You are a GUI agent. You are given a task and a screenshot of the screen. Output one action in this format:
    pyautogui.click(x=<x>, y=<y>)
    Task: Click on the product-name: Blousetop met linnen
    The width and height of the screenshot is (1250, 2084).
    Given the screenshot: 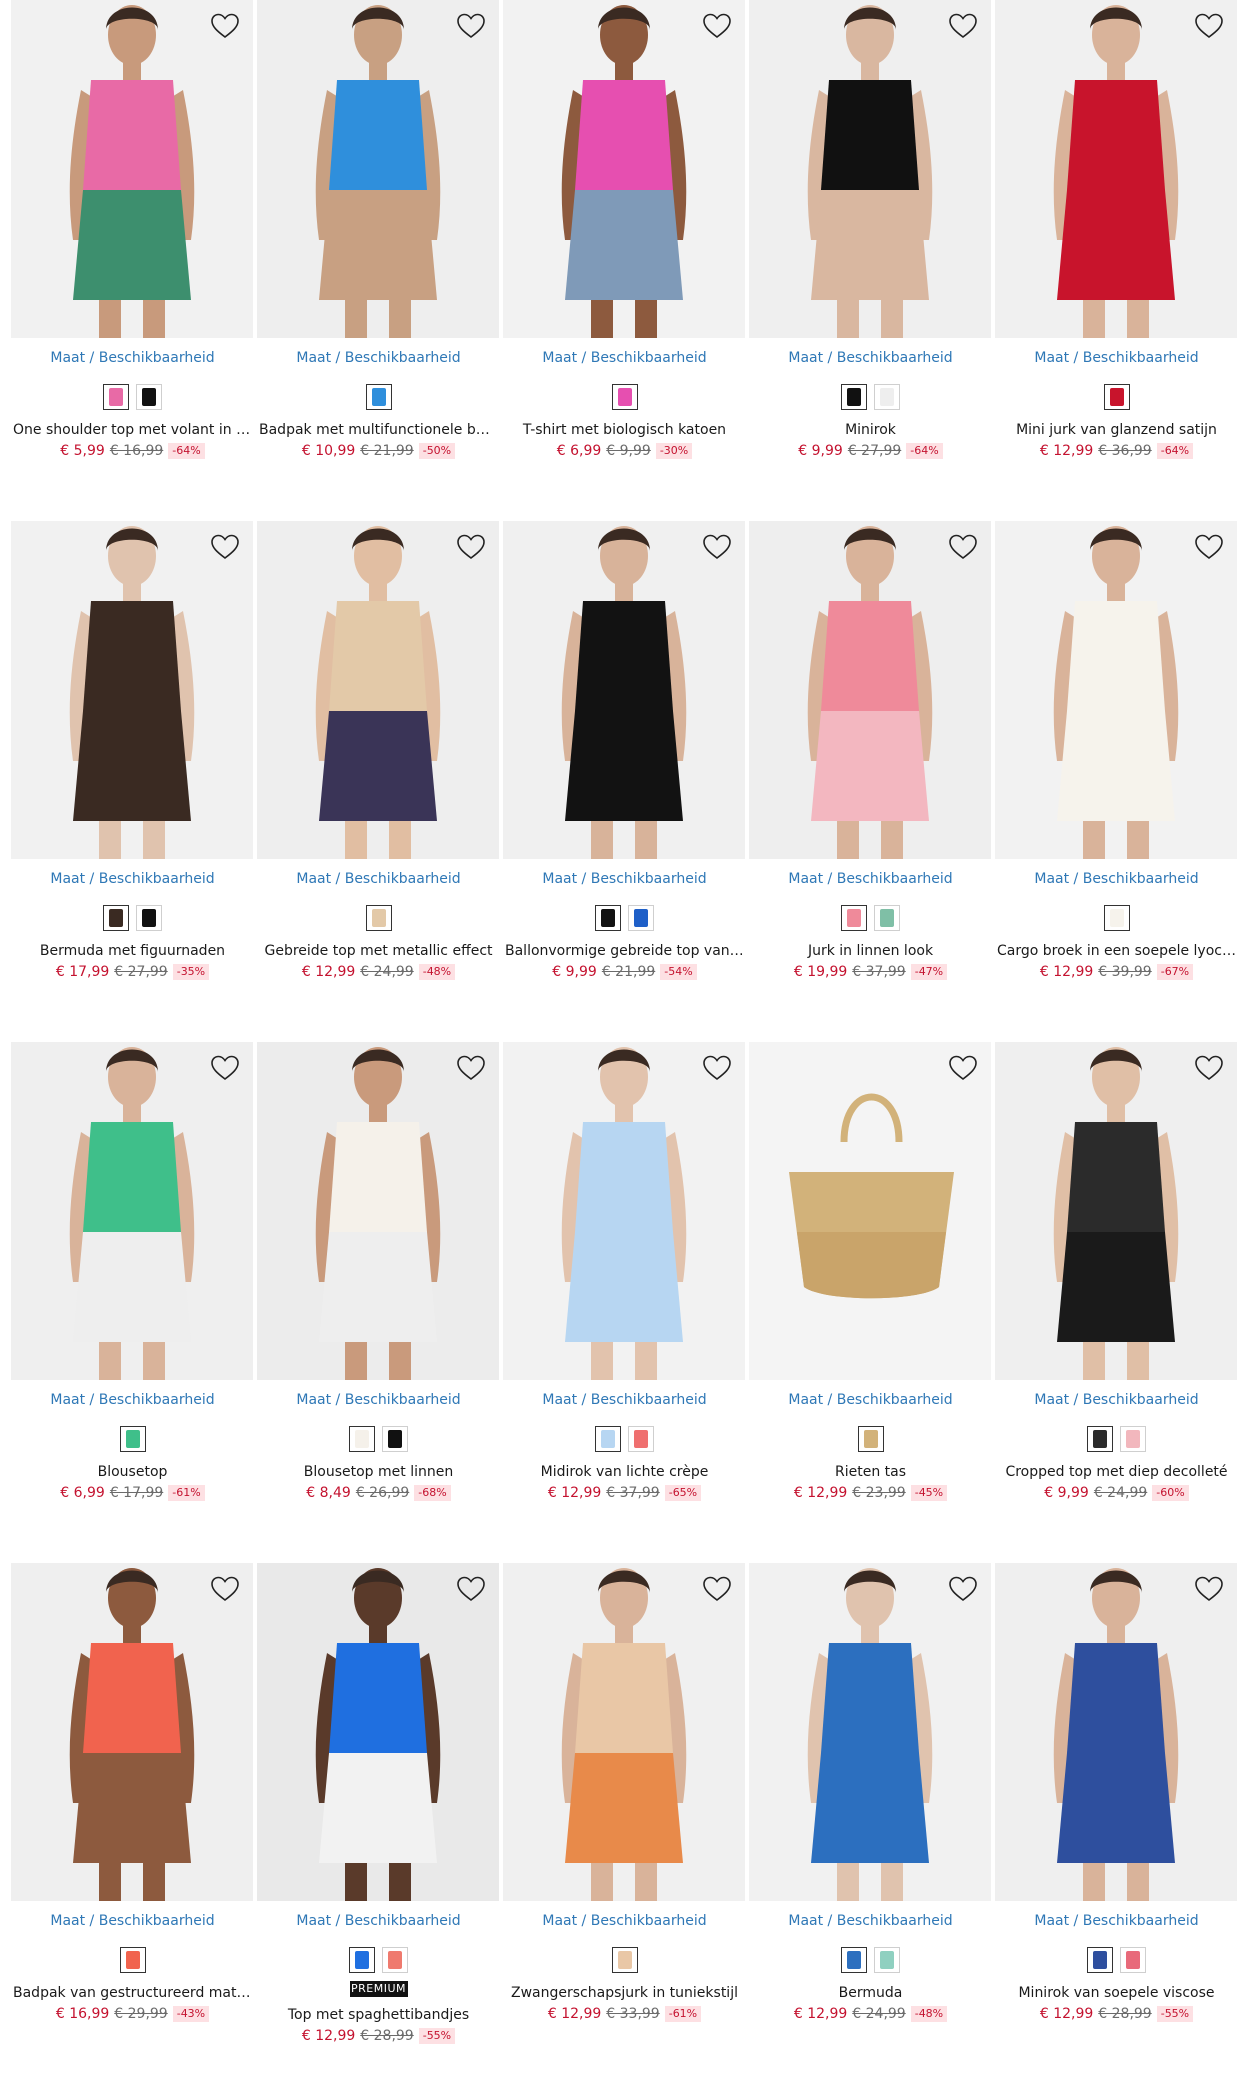 What is the action you would take?
    pyautogui.click(x=378, y=1472)
    